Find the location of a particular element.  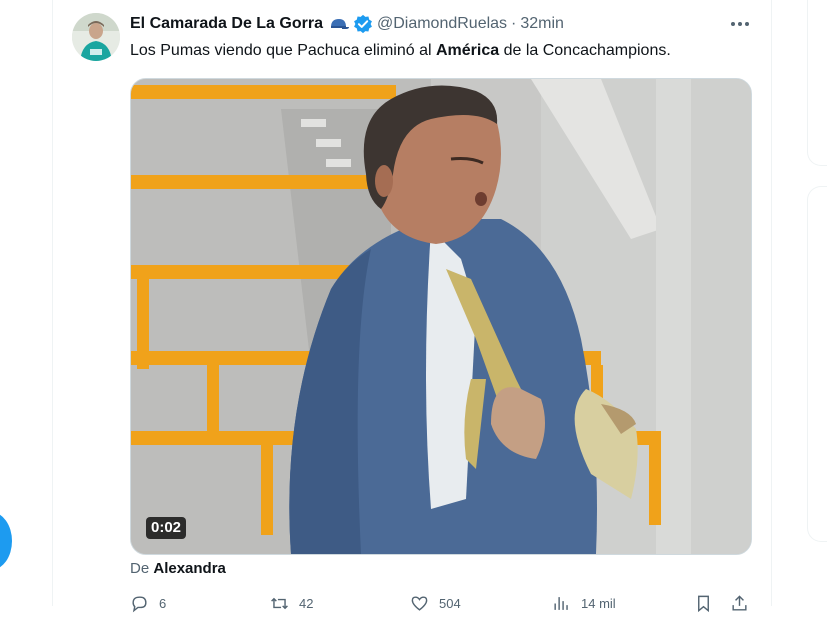

like-button: 504 is located at coordinates (435, 603).